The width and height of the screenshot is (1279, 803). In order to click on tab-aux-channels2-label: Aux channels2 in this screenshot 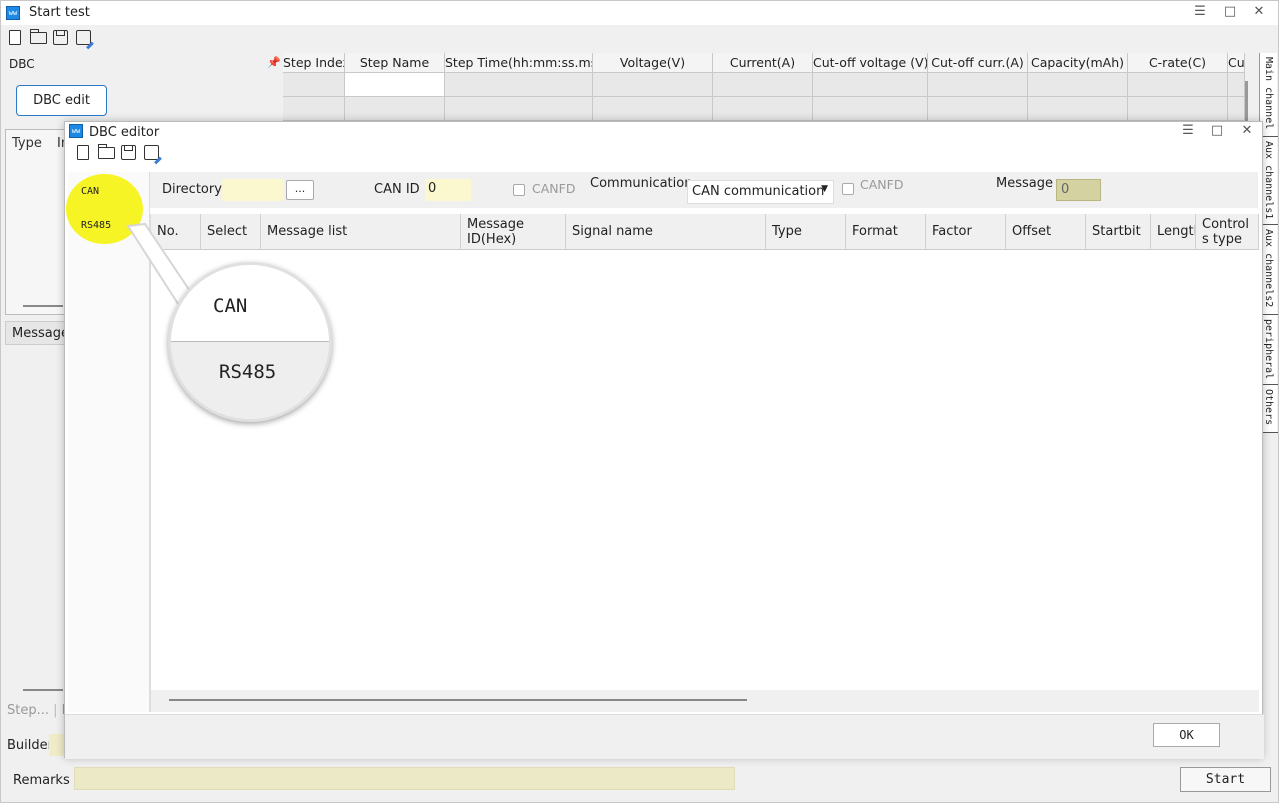, I will do `click(1268, 268)`.